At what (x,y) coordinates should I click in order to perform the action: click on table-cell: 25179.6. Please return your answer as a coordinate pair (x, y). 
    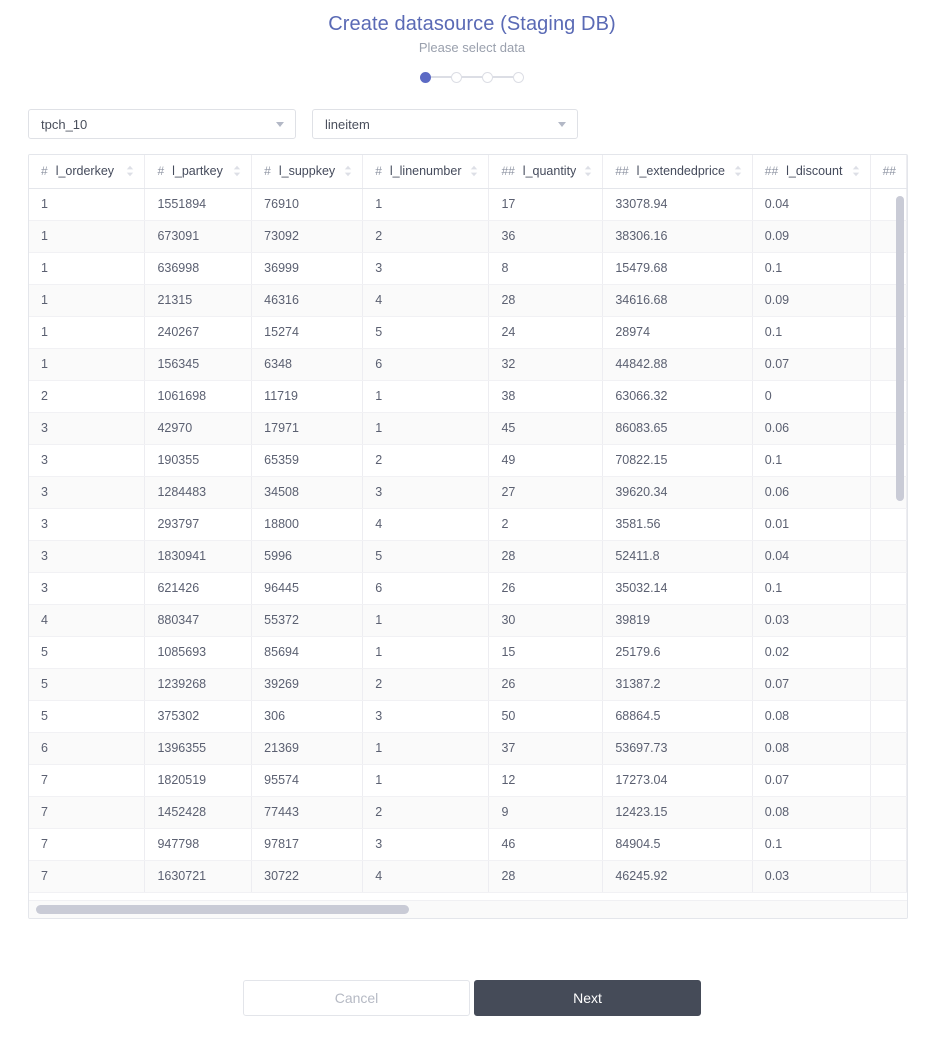
    Looking at the image, I should click on (677, 652).